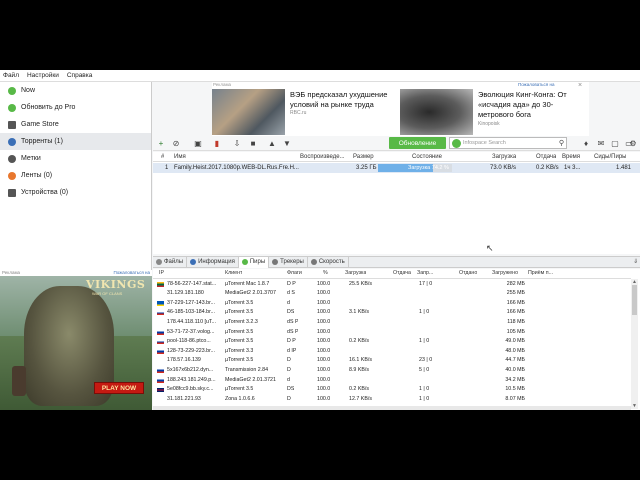 The image size is (640, 480). What do you see at coordinates (325, 274) in the screenshot?
I see `column-header: %` at bounding box center [325, 274].